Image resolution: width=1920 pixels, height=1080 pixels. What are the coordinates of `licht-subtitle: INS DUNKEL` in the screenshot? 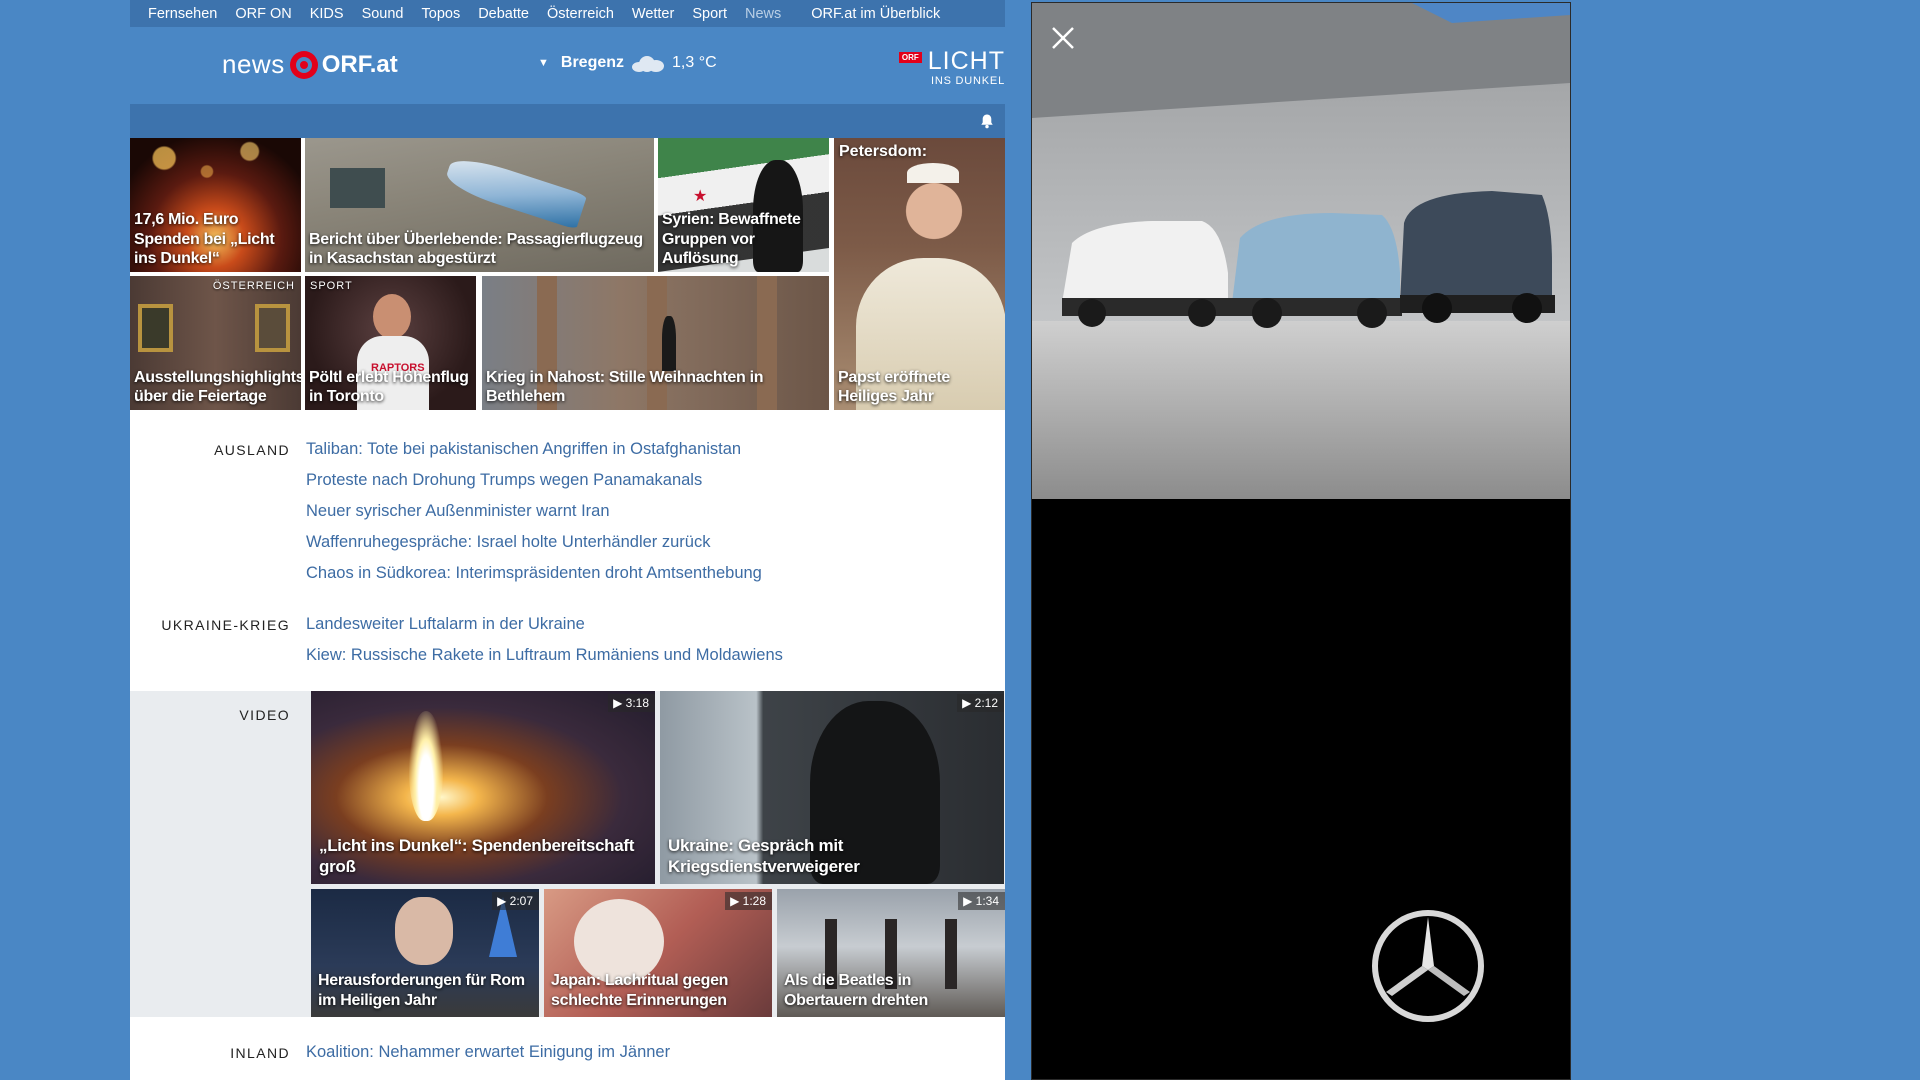 It's located at (967, 81).